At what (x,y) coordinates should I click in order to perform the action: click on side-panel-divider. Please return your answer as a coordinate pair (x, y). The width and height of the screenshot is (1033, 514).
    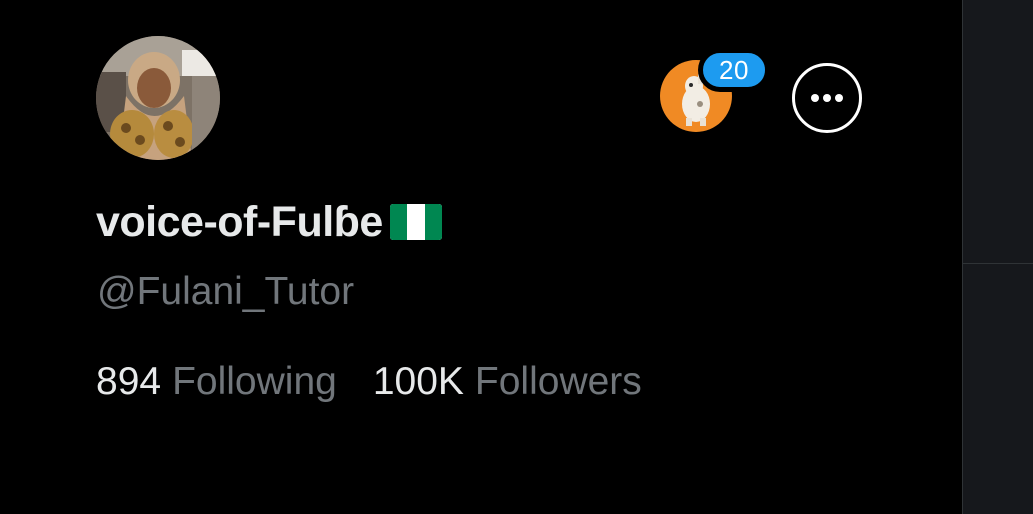
    Looking at the image, I should click on (998, 263).